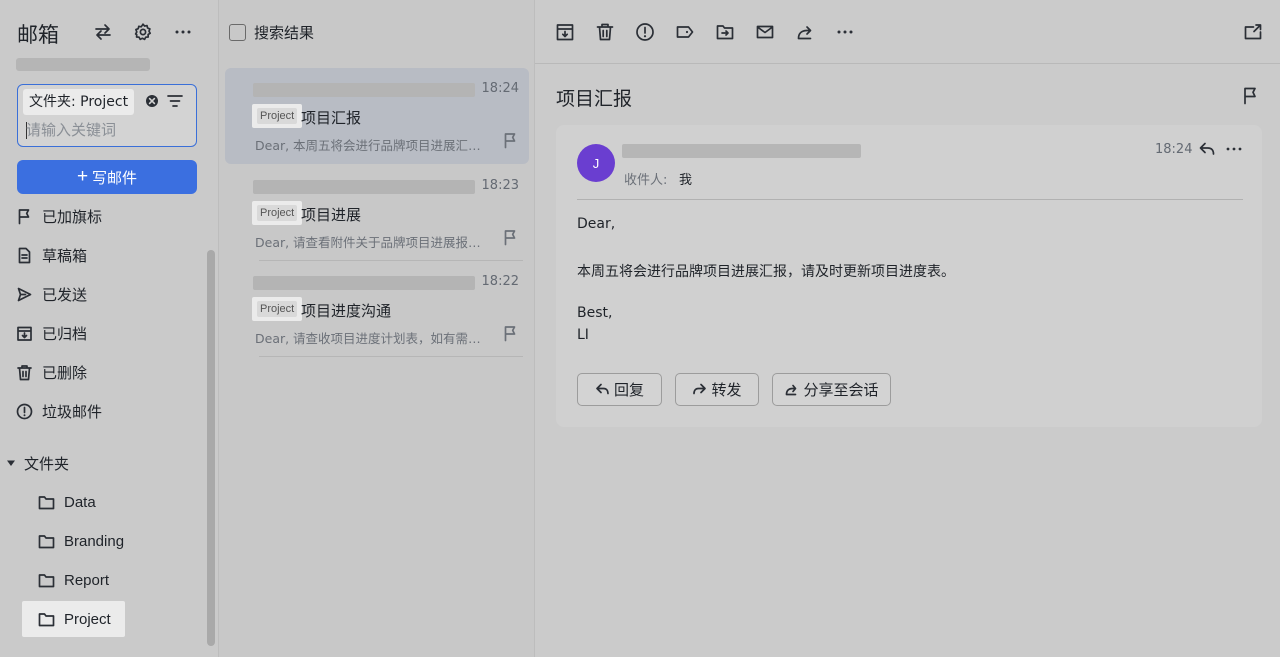 The image size is (1280, 657). I want to click on body-content: 本周五将会进行品牌项目进展汇报，请及时更新项目进度表。, so click(766, 272).